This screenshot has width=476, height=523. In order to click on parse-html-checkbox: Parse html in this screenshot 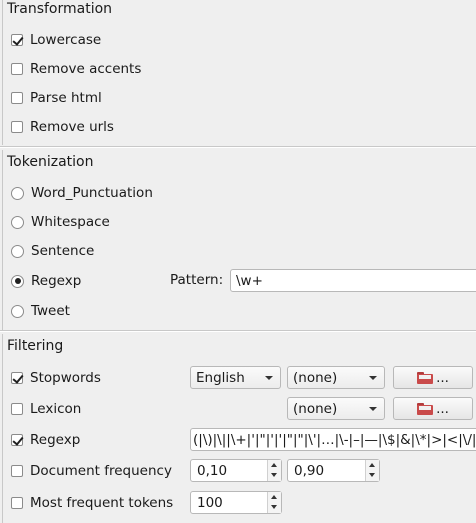, I will do `click(56, 98)`.